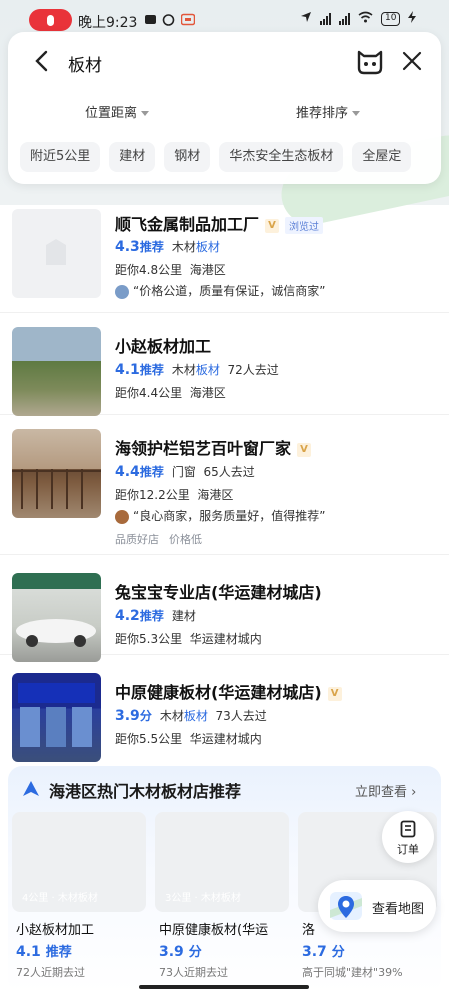  What do you see at coordinates (180, 952) in the screenshot?
I see `rec-card-score: 3.9 分` at bounding box center [180, 952].